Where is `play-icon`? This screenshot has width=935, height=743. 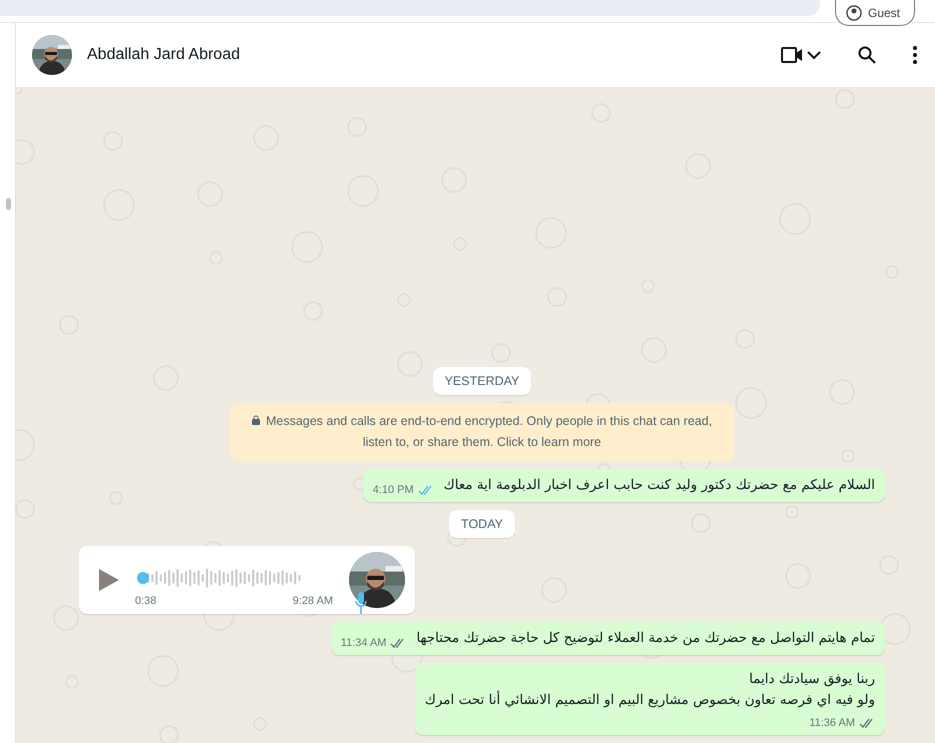
play-icon is located at coordinates (109, 580).